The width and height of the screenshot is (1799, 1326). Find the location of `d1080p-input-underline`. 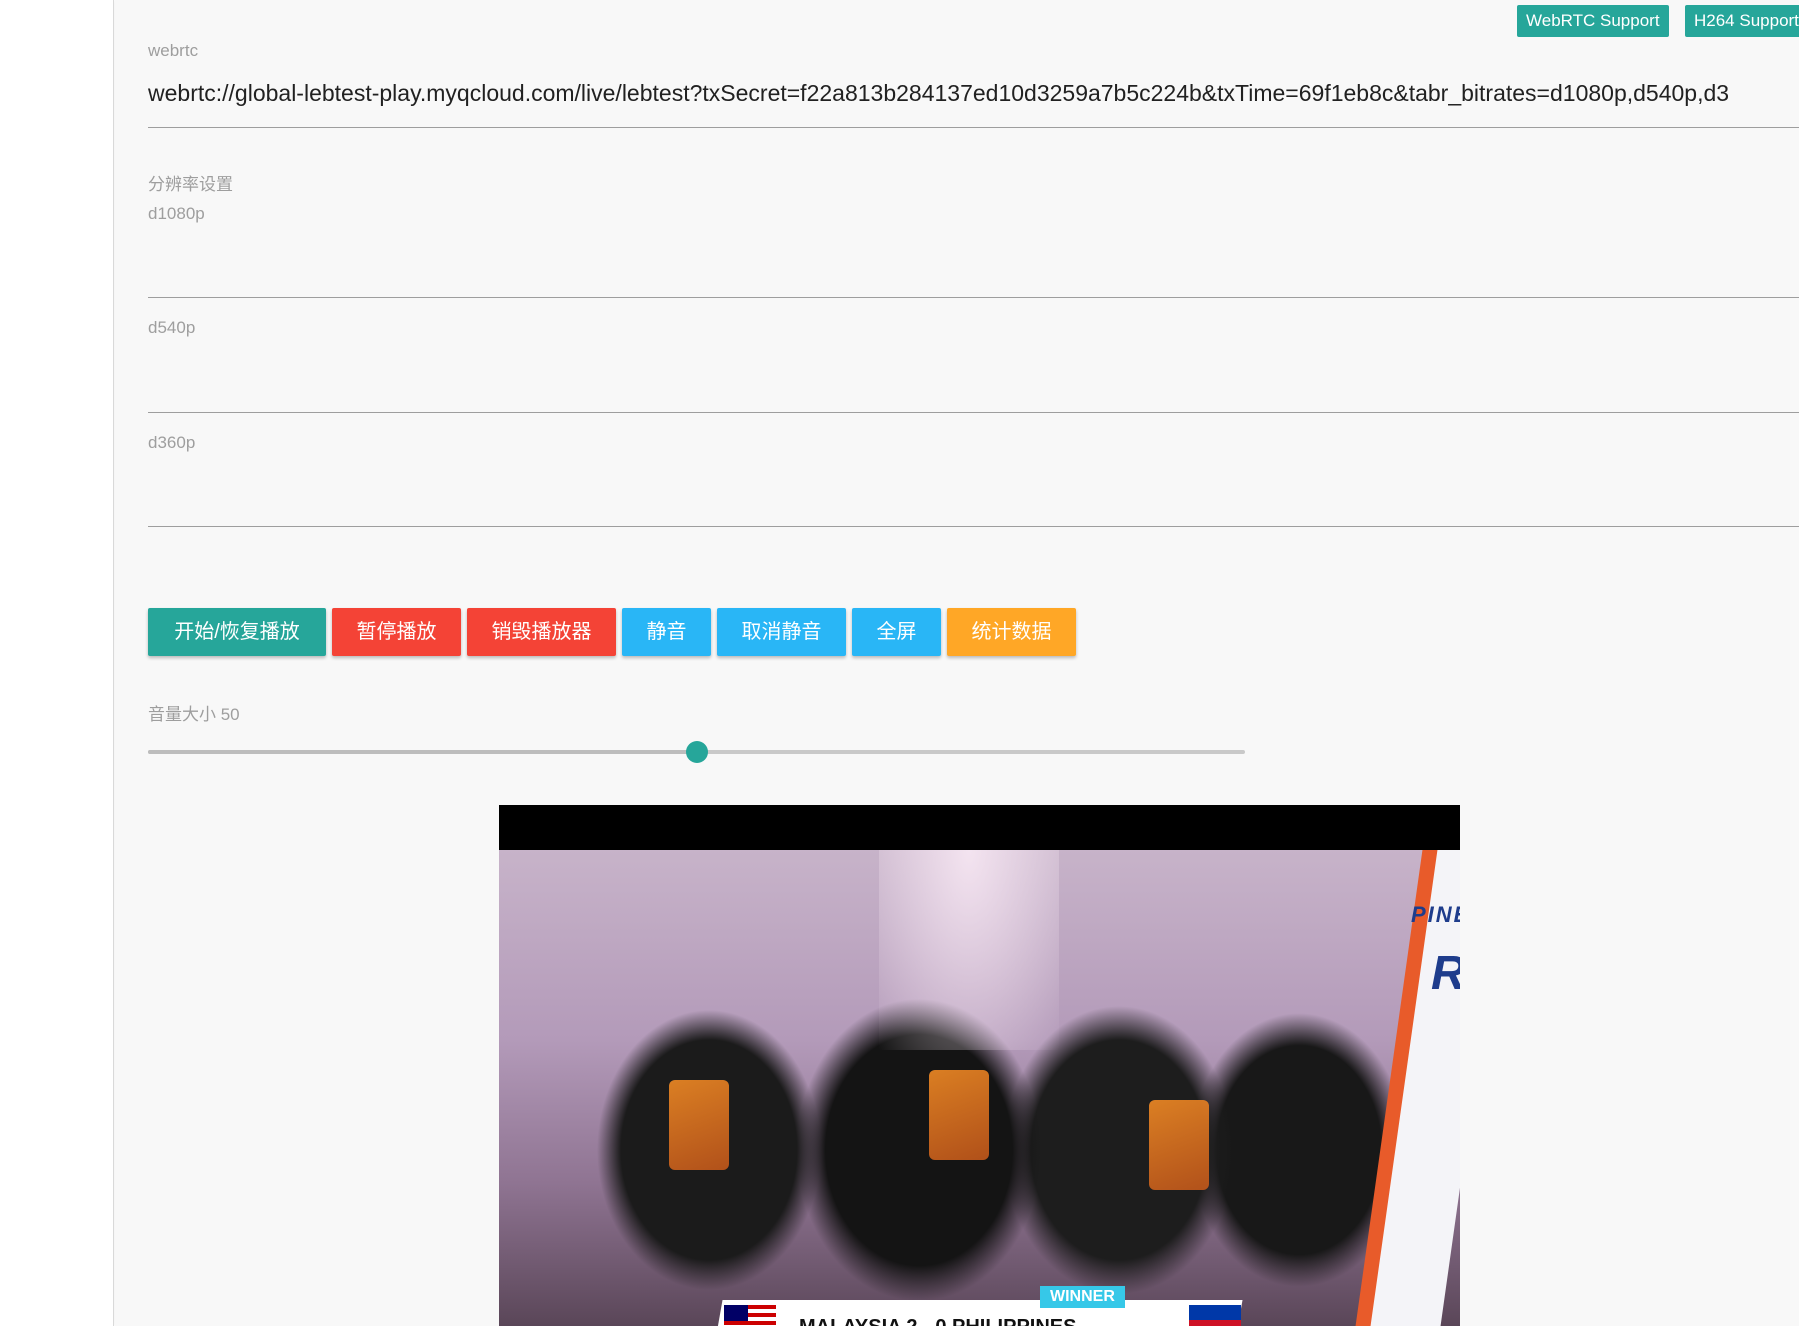

d1080p-input-underline is located at coordinates (973, 297).